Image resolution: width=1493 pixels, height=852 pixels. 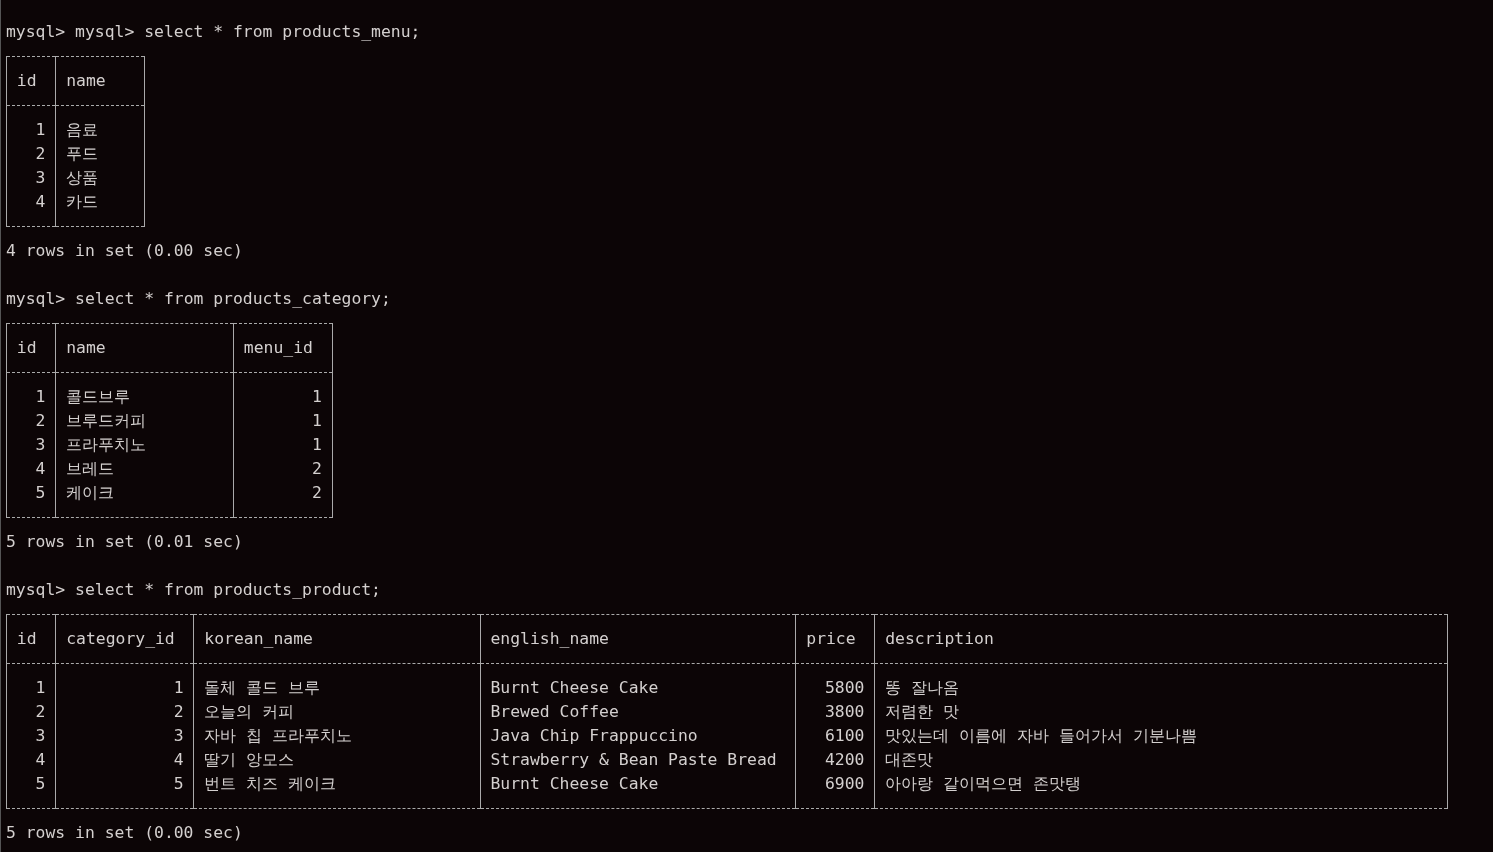 What do you see at coordinates (270, 783) in the screenshot?
I see `table-cell: 번트 치즈 케이크` at bounding box center [270, 783].